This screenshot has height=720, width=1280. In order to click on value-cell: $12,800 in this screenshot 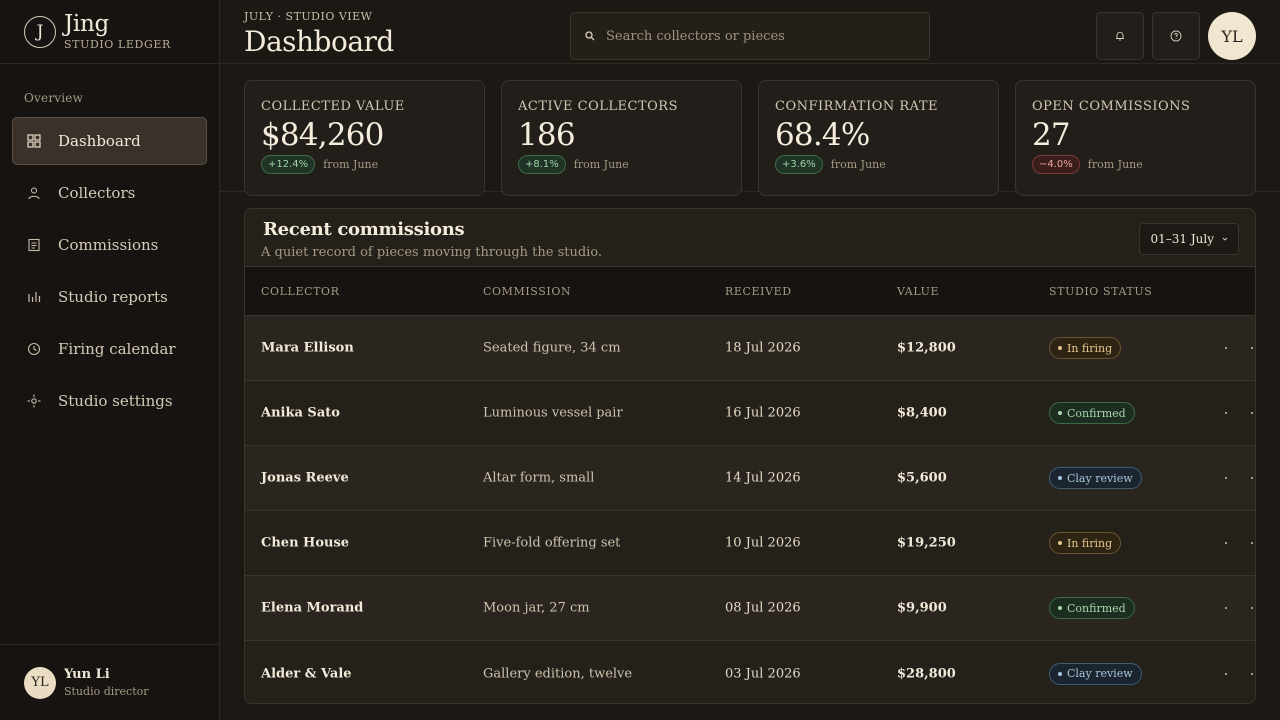, I will do `click(926, 348)`.